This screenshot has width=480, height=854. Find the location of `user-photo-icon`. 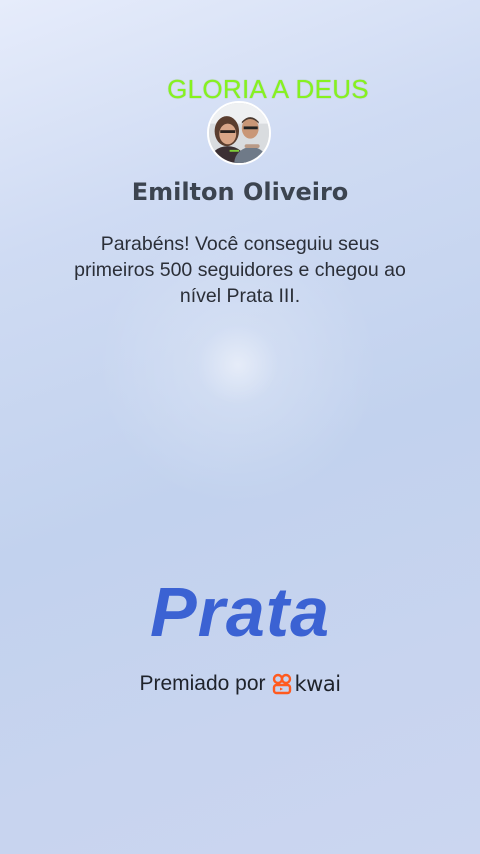

user-photo-icon is located at coordinates (239, 133).